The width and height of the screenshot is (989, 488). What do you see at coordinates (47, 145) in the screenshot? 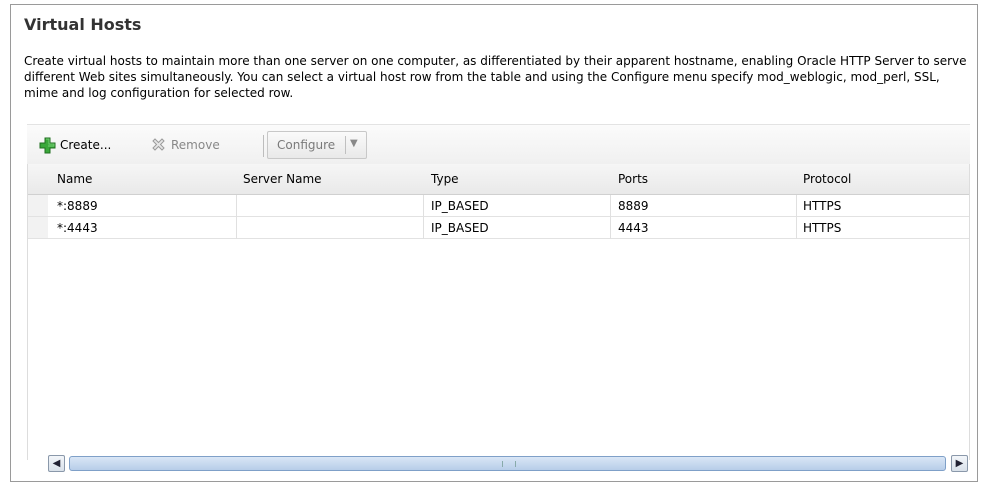
I see `plus-icon` at bounding box center [47, 145].